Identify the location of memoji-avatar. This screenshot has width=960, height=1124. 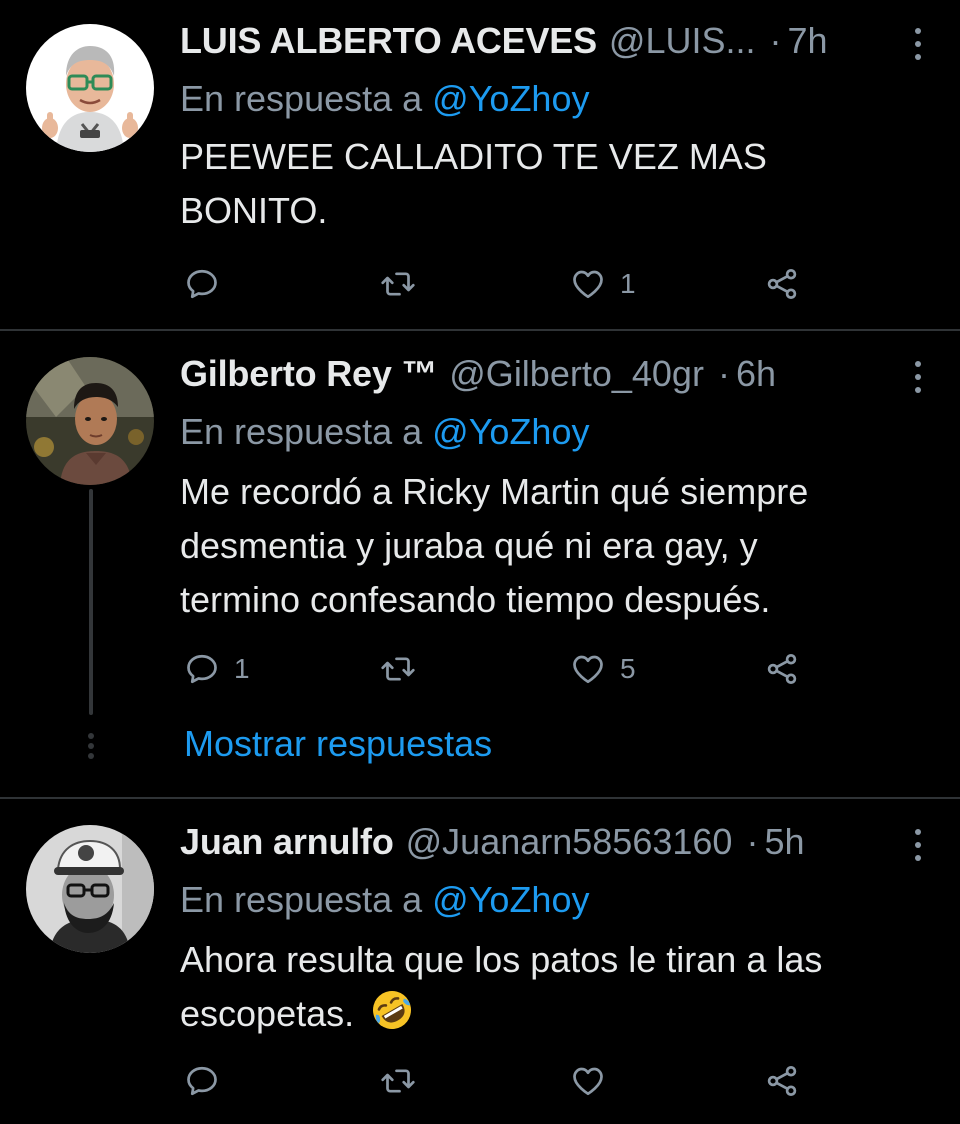
(90, 88).